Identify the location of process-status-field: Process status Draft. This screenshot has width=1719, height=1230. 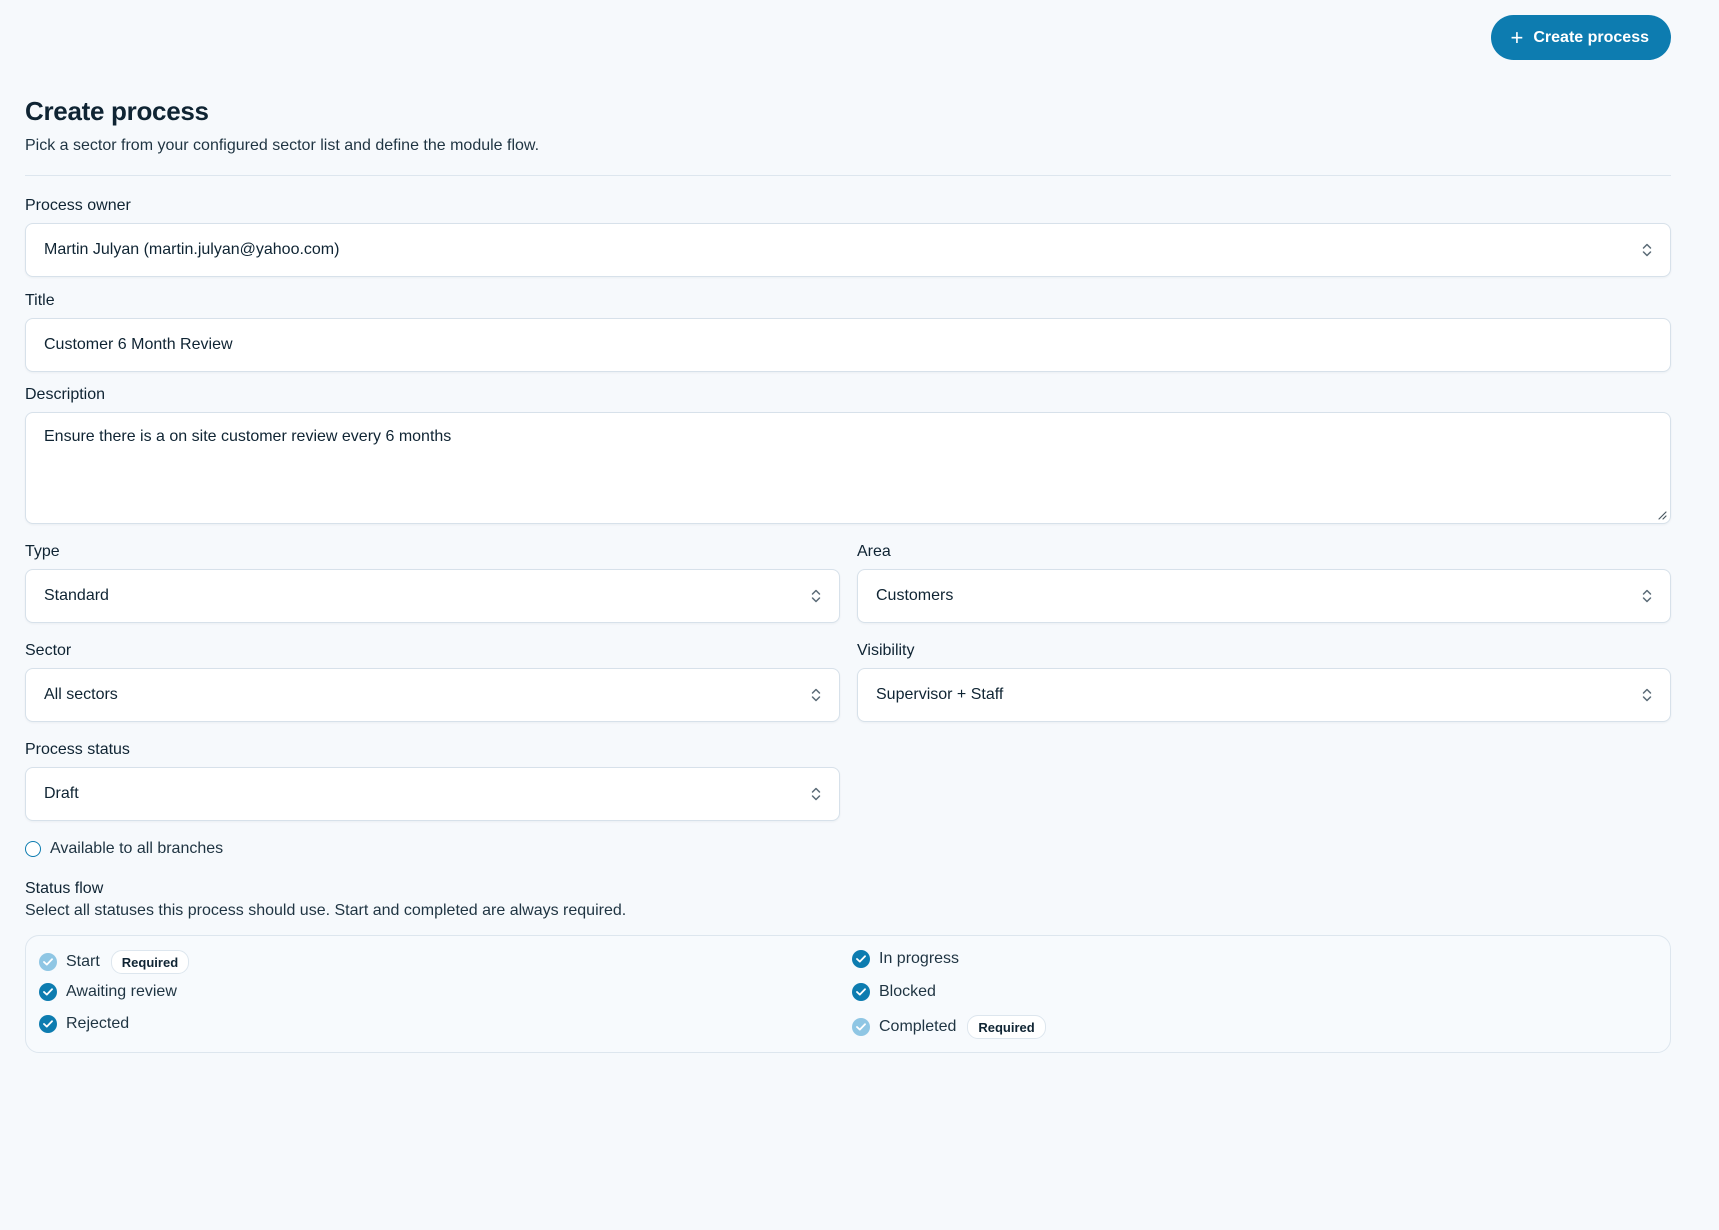
(432, 781).